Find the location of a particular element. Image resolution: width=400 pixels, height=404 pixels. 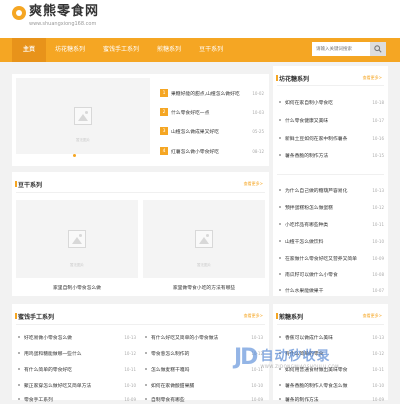

list-item: 3 山楂怎么做成果又好吃 05-25 is located at coordinates (212, 131).